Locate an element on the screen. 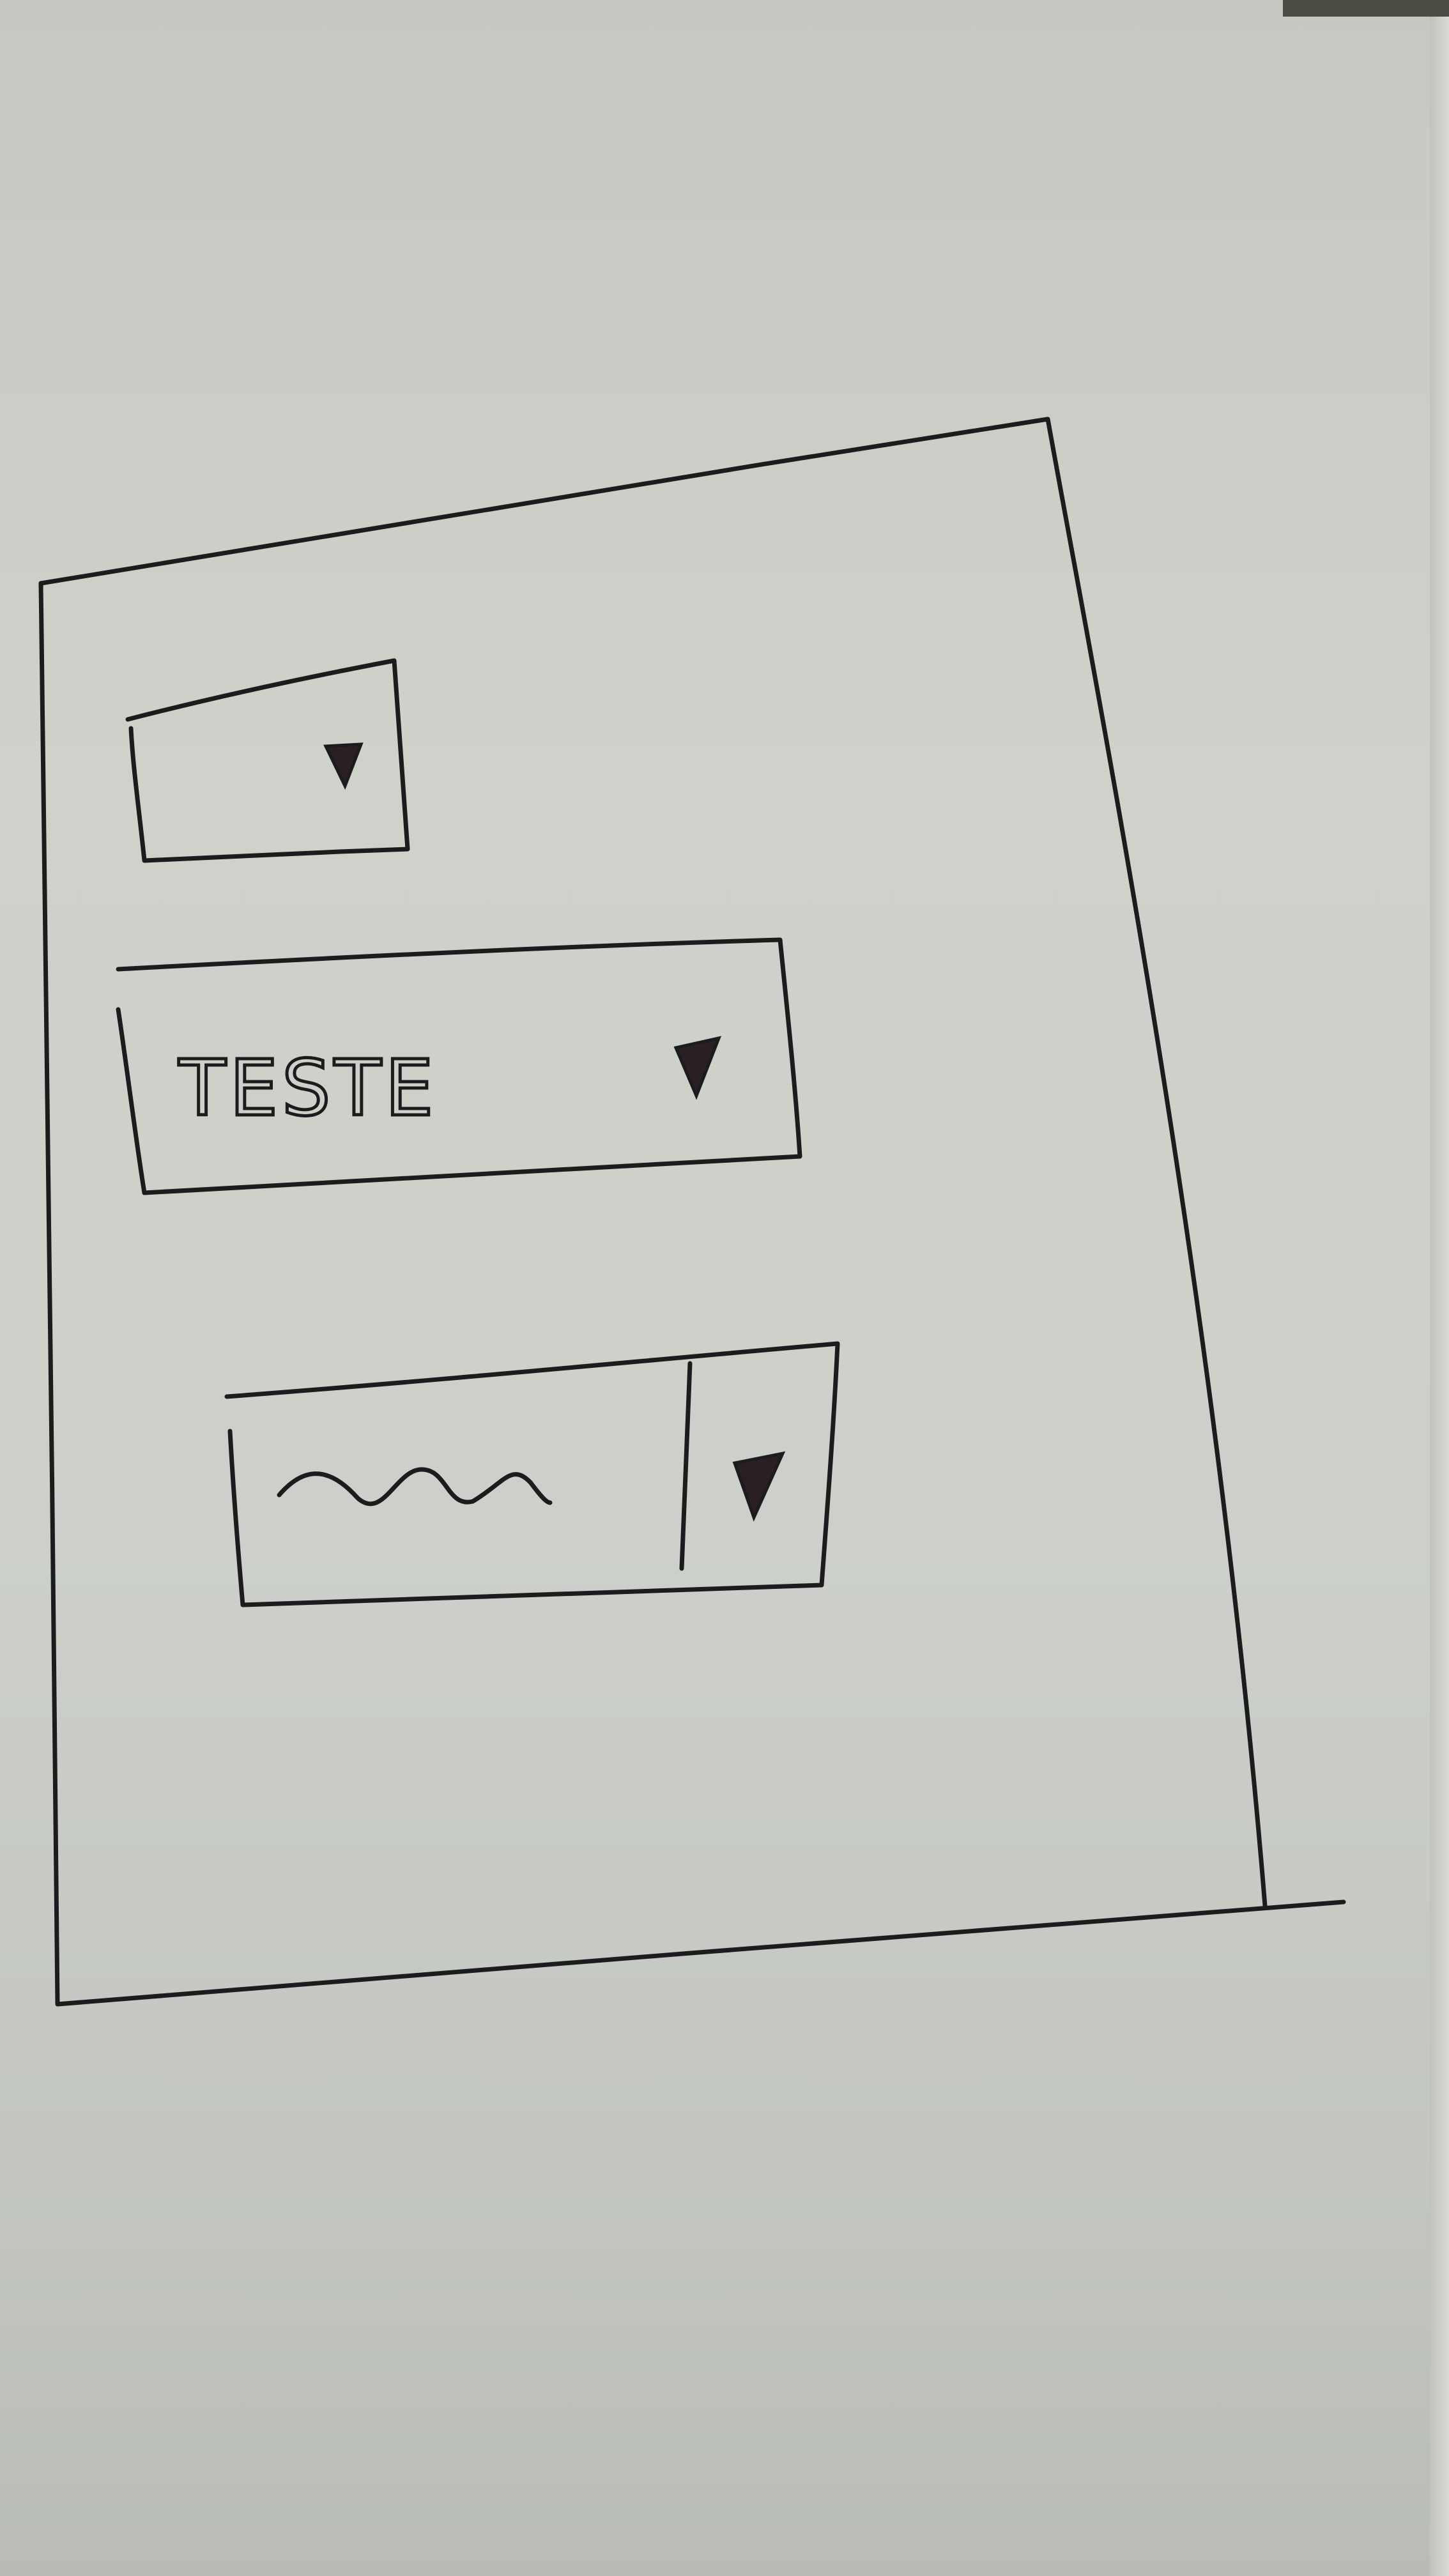  dropdown-2-value: TESTE is located at coordinates (307, 1089).